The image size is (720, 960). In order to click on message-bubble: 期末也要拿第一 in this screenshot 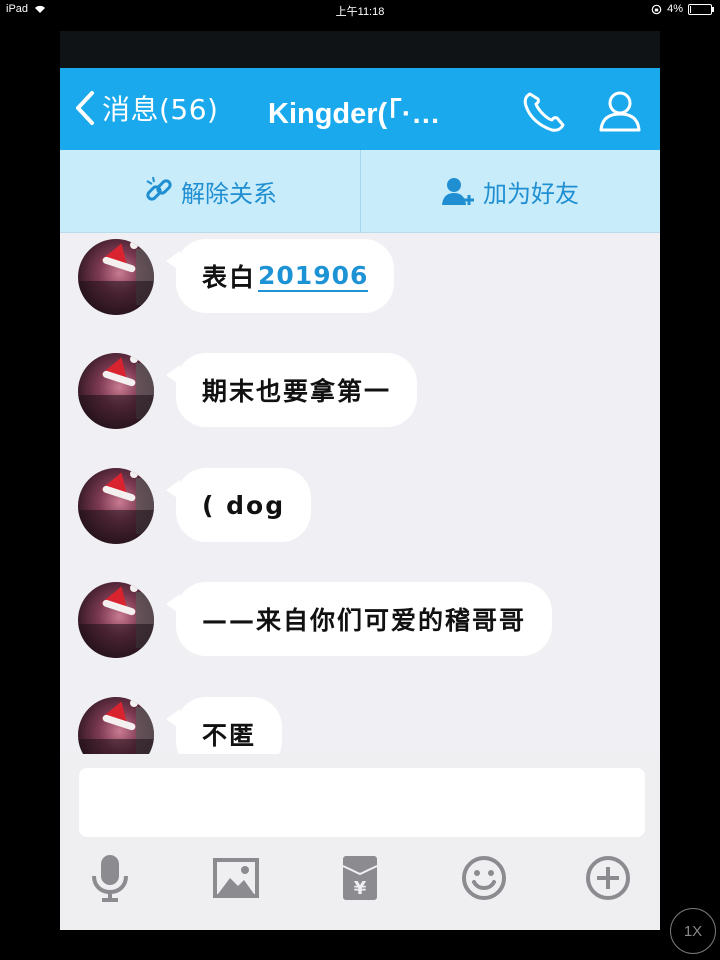, I will do `click(291, 390)`.